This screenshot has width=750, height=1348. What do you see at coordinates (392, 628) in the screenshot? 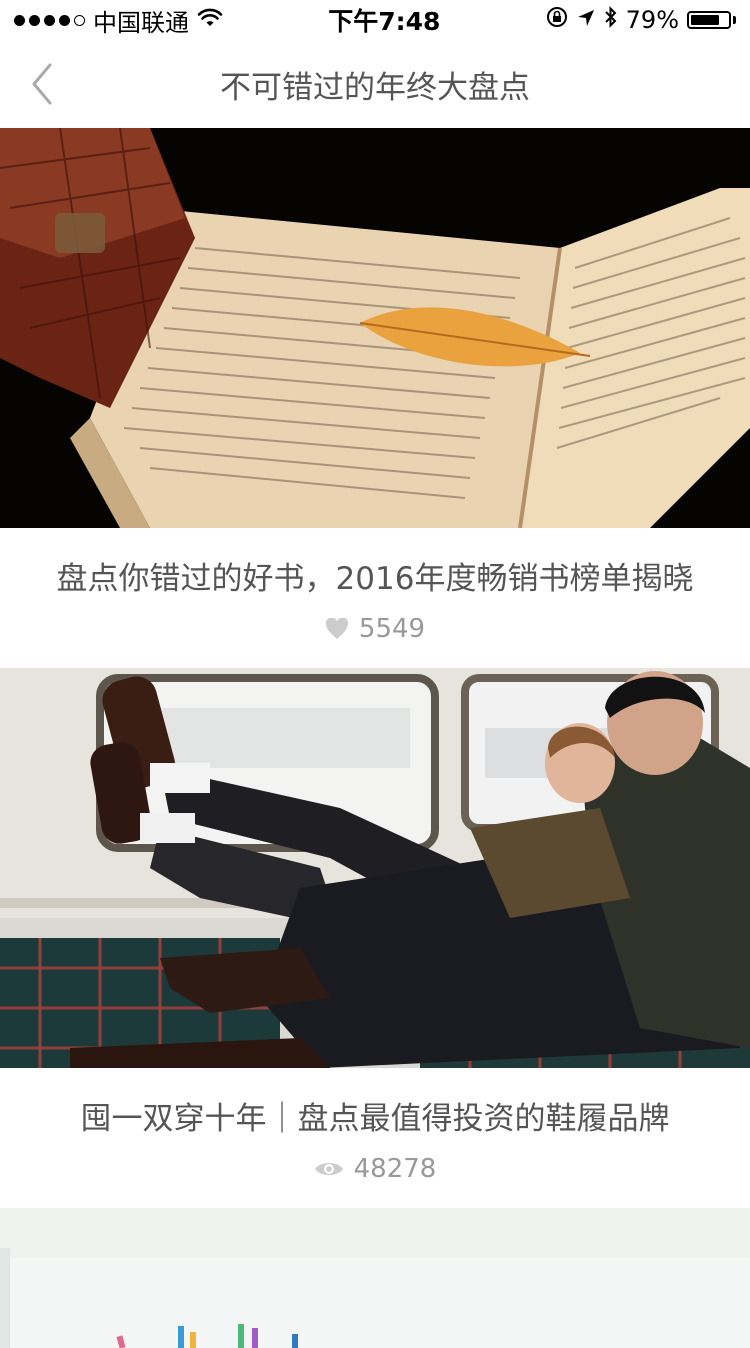
I see `like-count: 5549` at bounding box center [392, 628].